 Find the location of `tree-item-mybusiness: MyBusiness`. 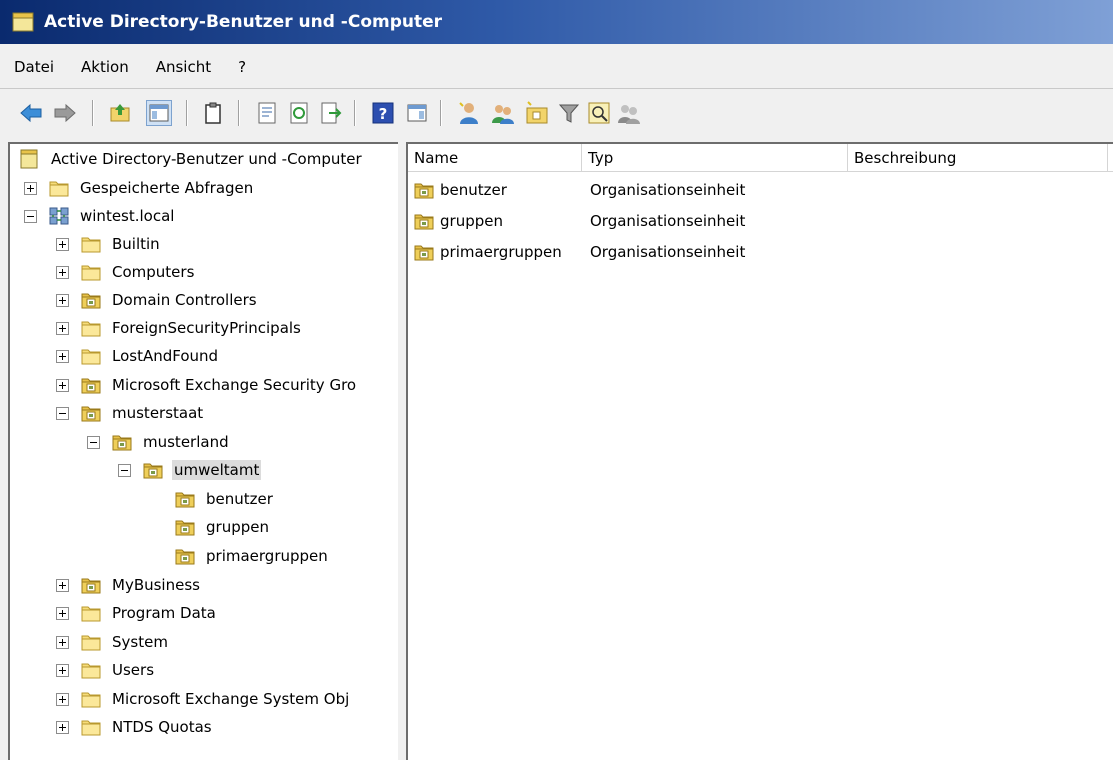

tree-item-mybusiness: MyBusiness is located at coordinates (129, 585).